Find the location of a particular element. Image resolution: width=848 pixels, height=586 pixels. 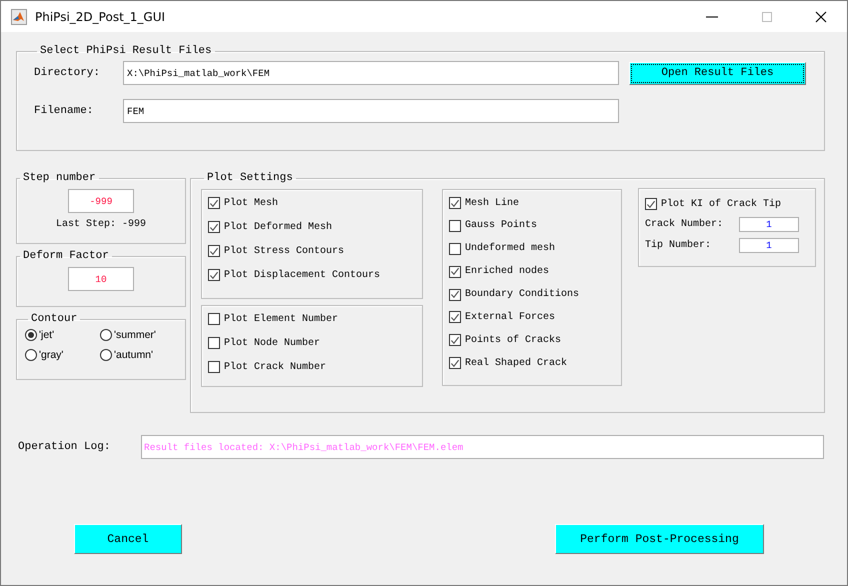

checkbox-label: Boundary Conditions is located at coordinates (522, 294).